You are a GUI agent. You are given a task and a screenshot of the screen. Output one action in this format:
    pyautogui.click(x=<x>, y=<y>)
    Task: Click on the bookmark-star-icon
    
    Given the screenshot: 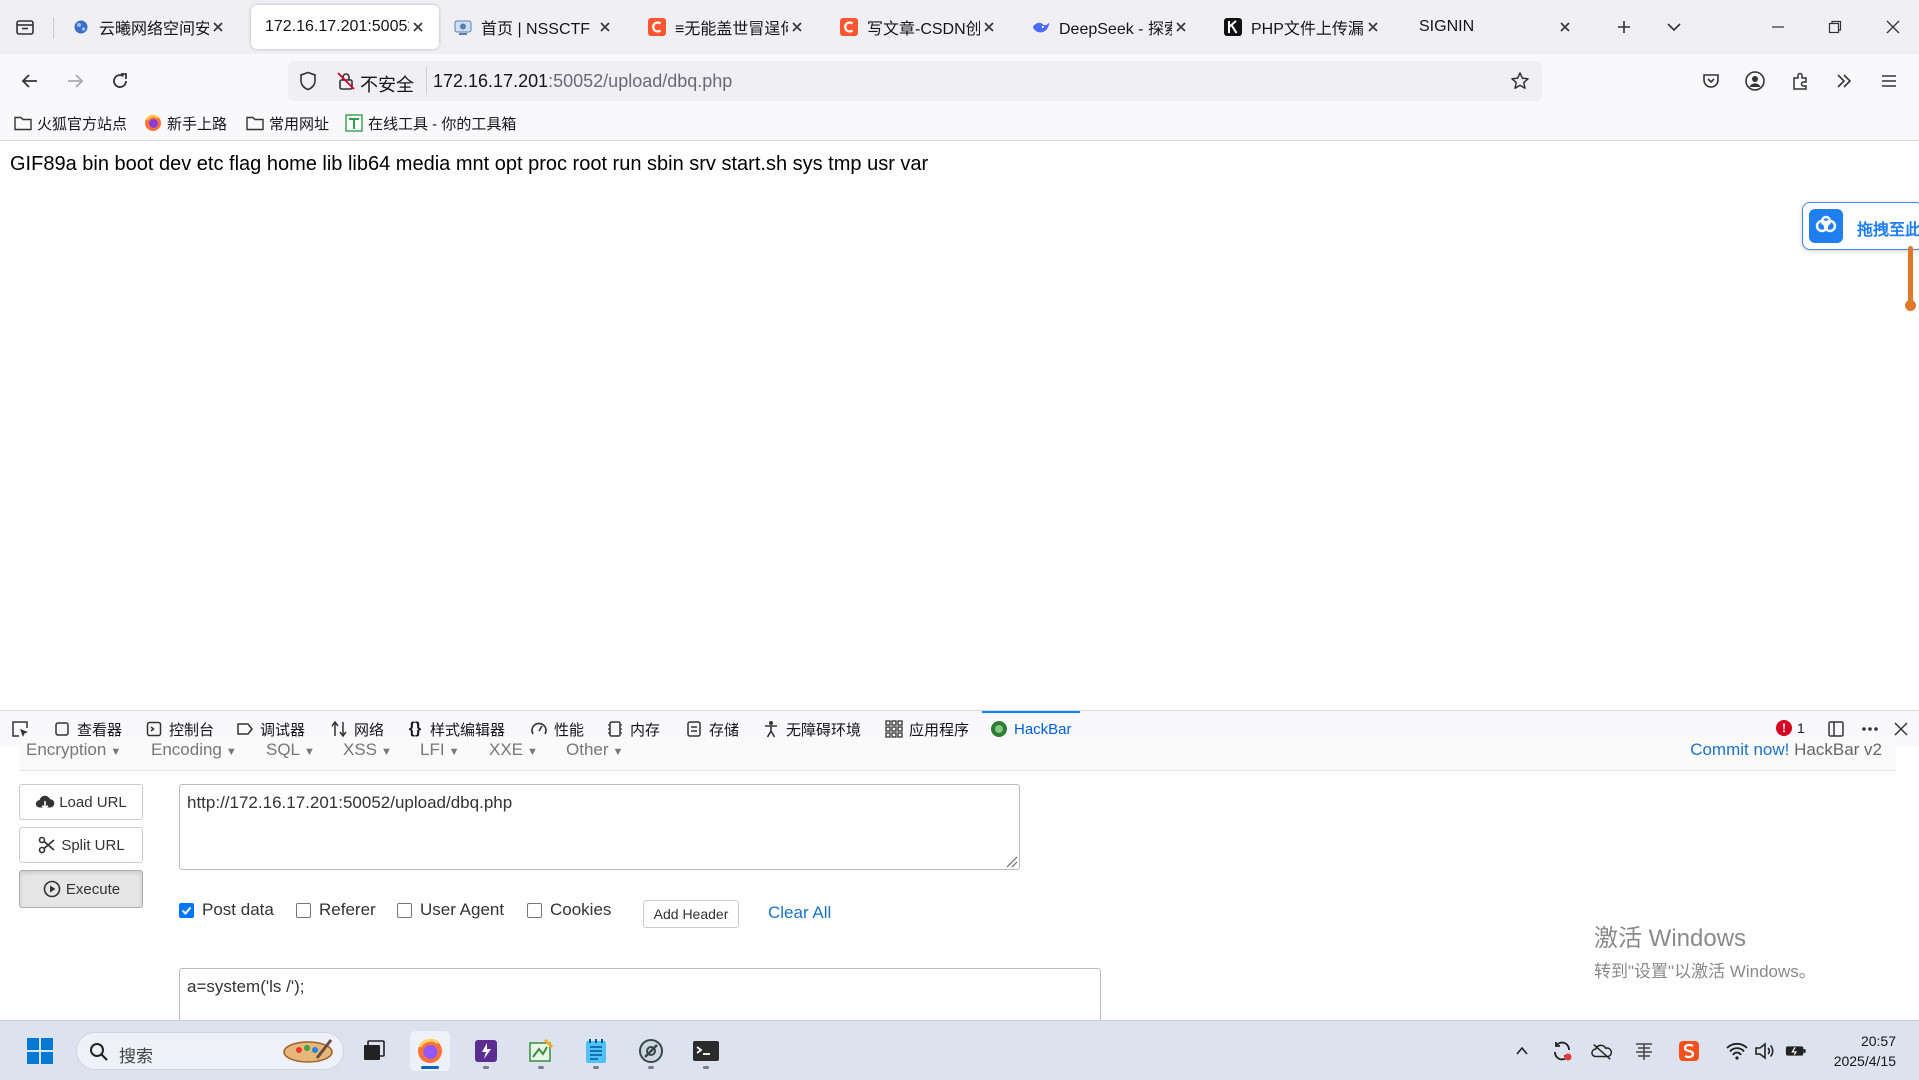 What is the action you would take?
    pyautogui.click(x=1520, y=81)
    